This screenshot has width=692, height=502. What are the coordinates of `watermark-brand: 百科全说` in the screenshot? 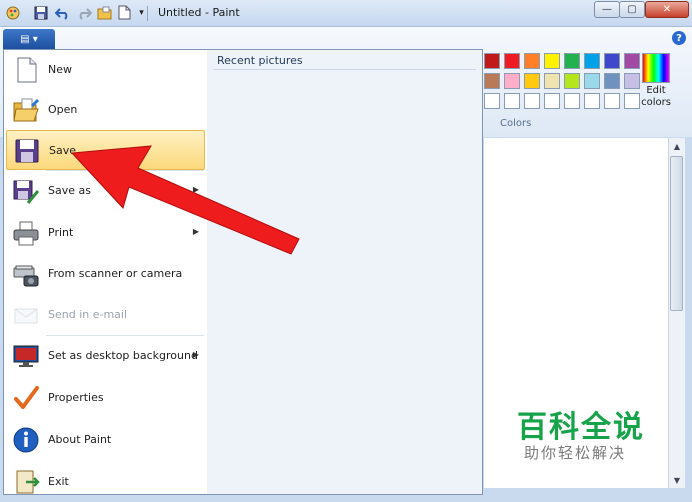 It's located at (581, 427).